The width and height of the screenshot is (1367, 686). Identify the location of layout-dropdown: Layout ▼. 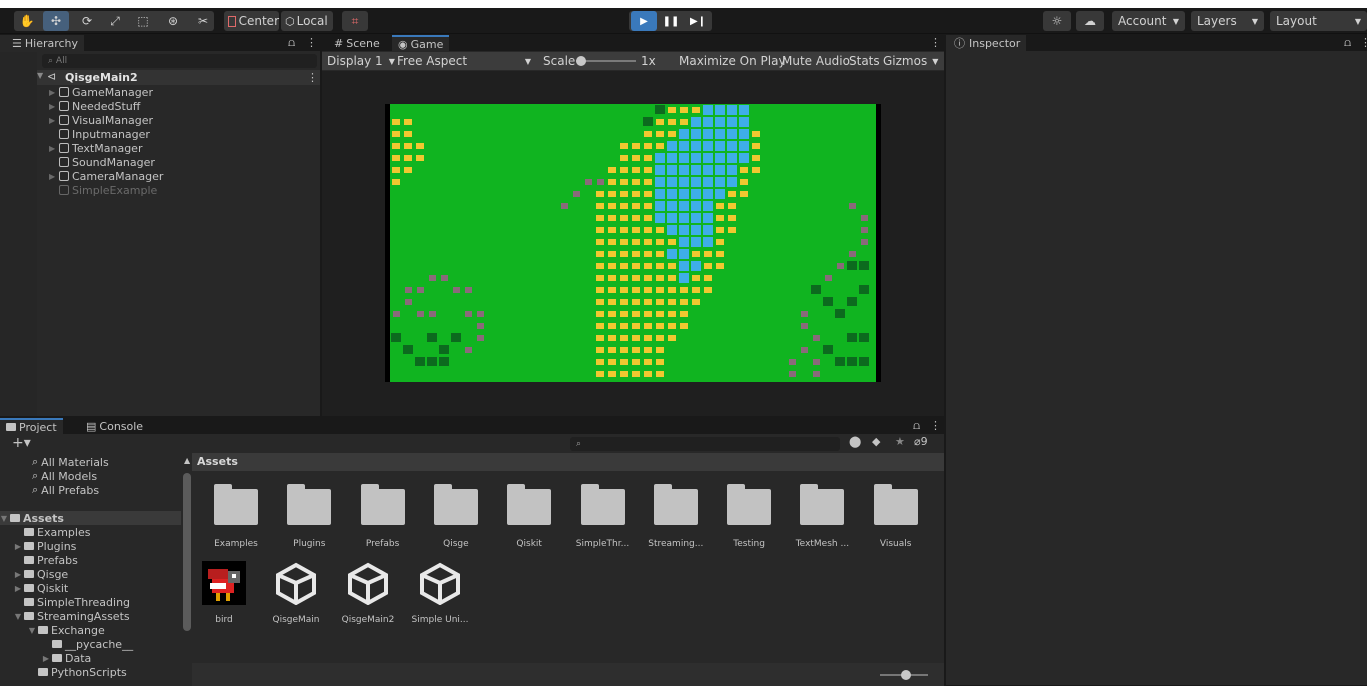
(1318, 21).